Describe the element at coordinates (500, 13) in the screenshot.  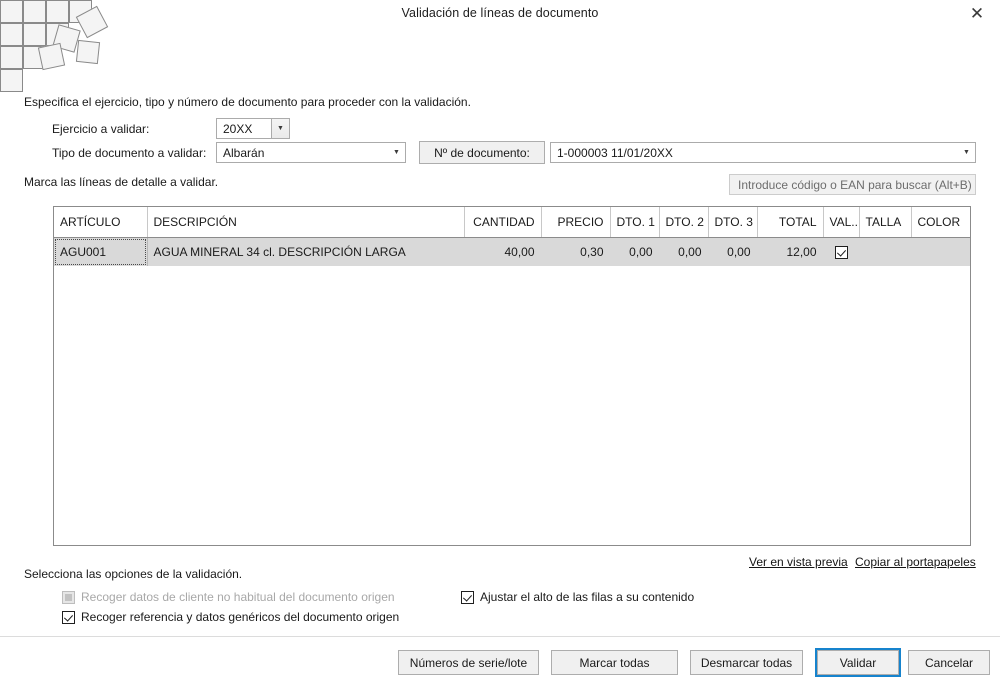
I see `page-title: Validación de líneas de documento` at that location.